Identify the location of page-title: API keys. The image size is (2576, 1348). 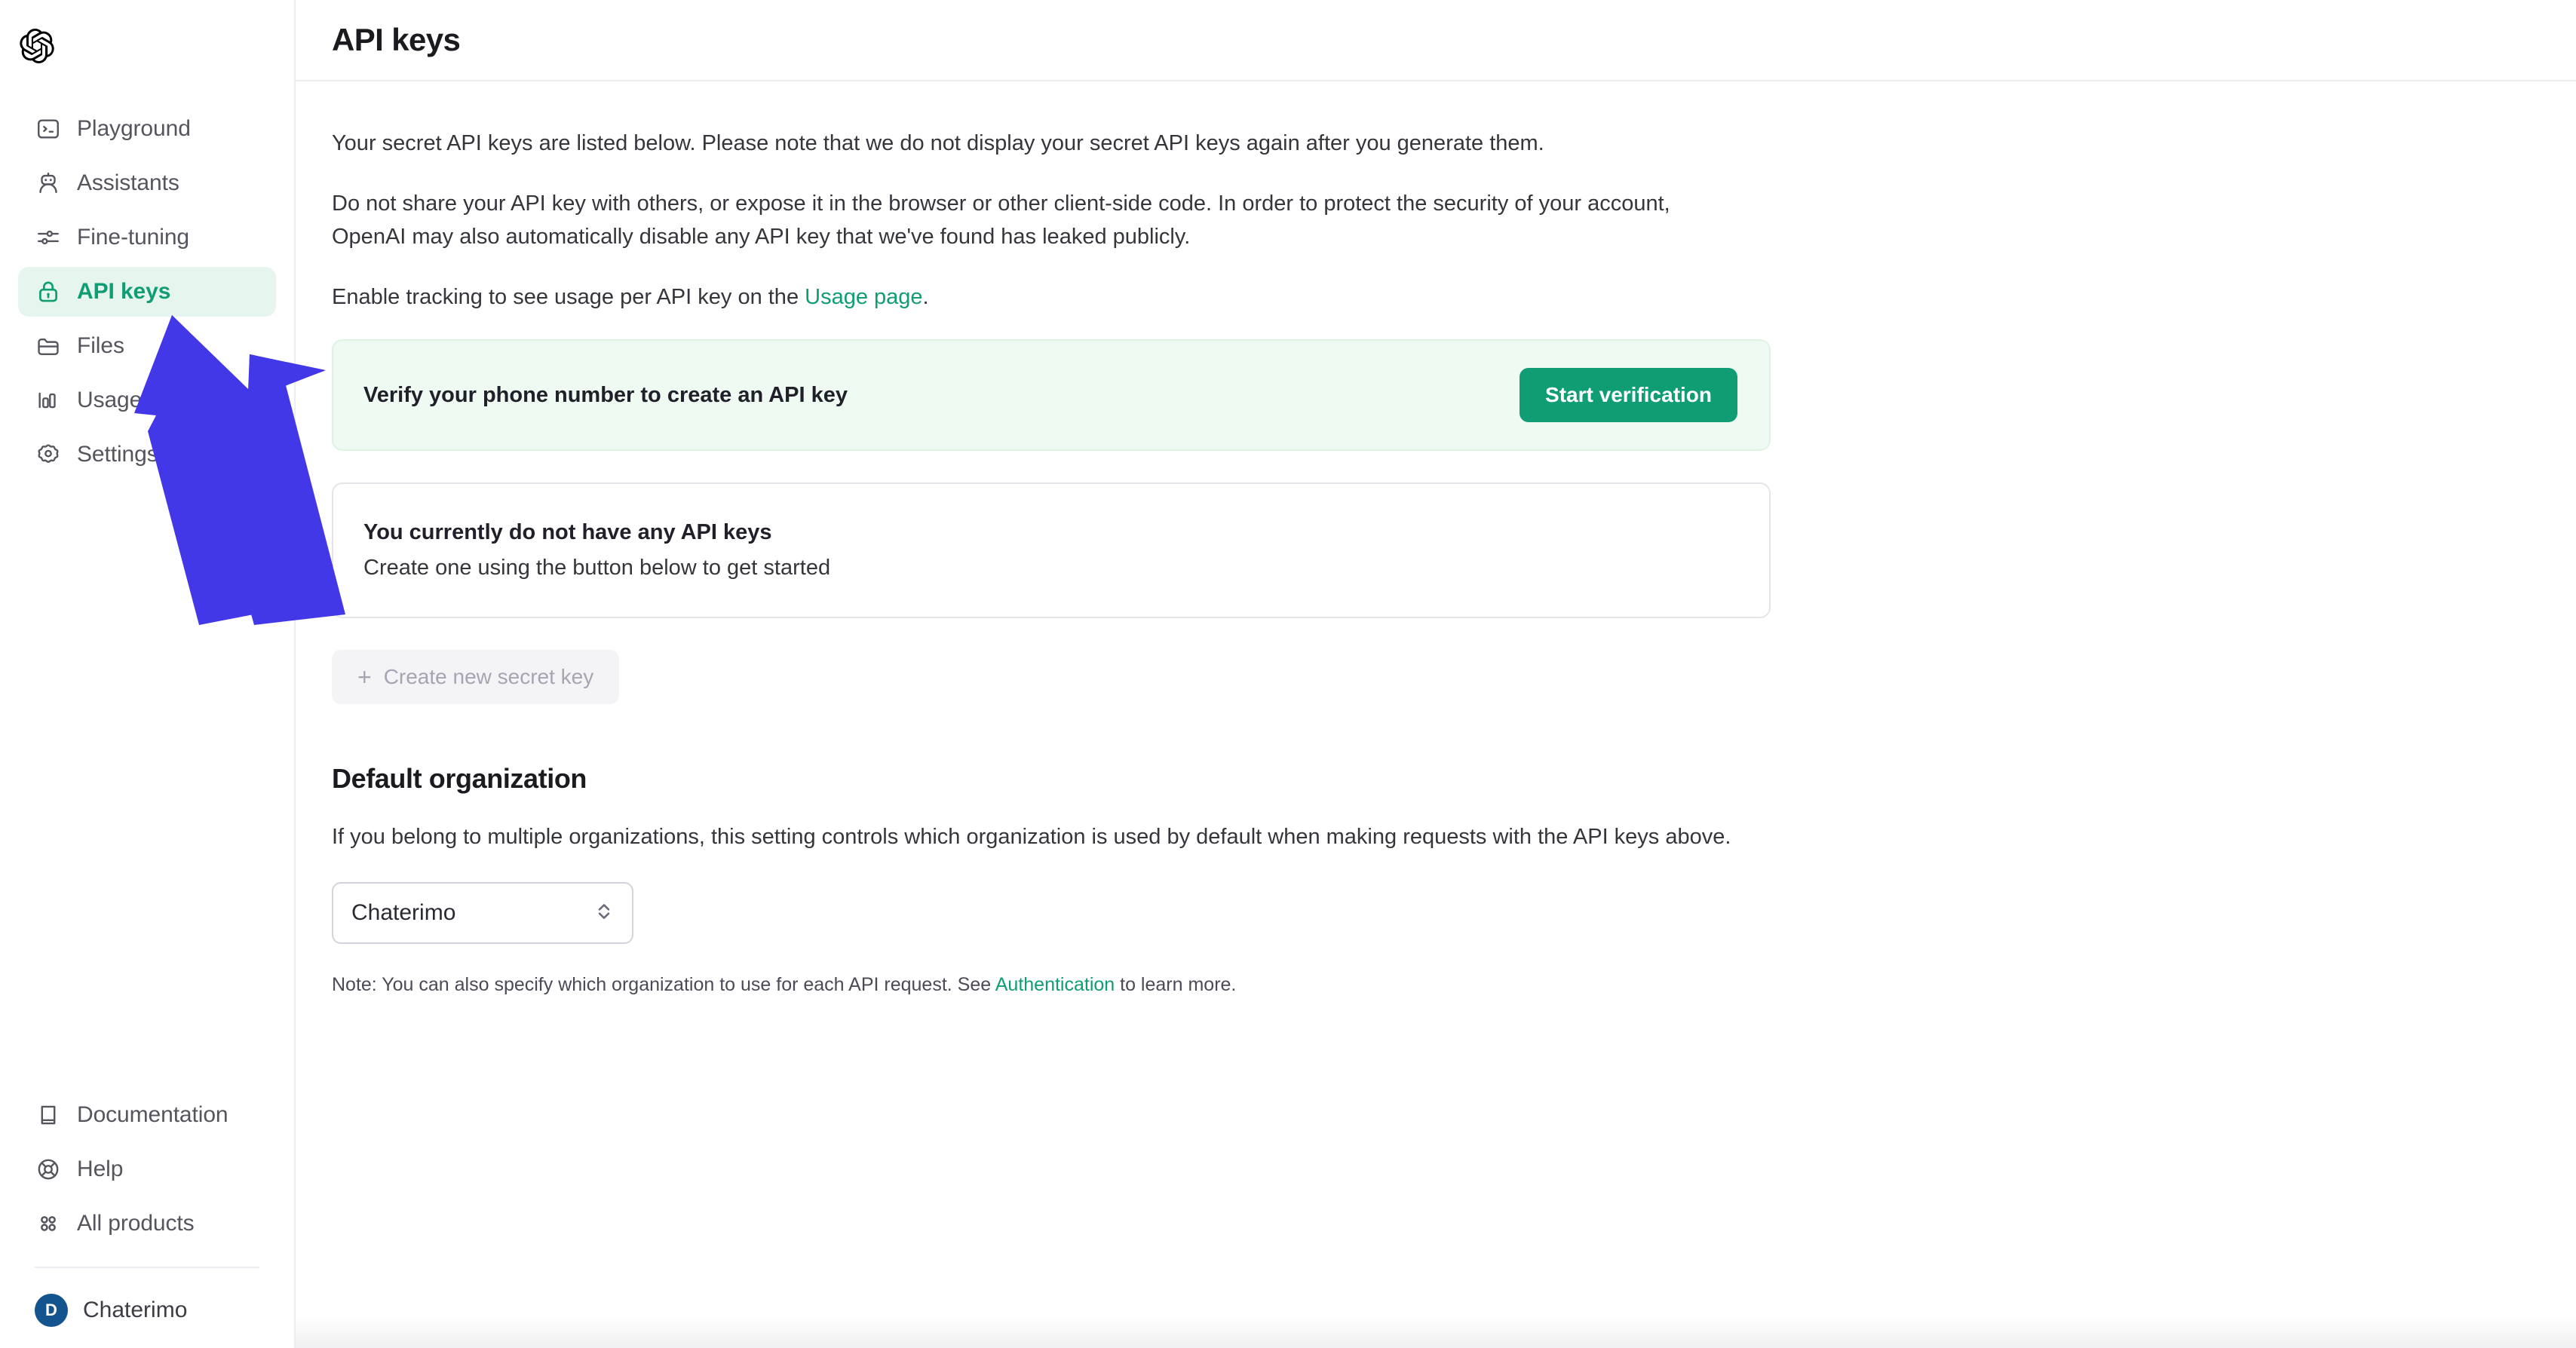
(396, 39).